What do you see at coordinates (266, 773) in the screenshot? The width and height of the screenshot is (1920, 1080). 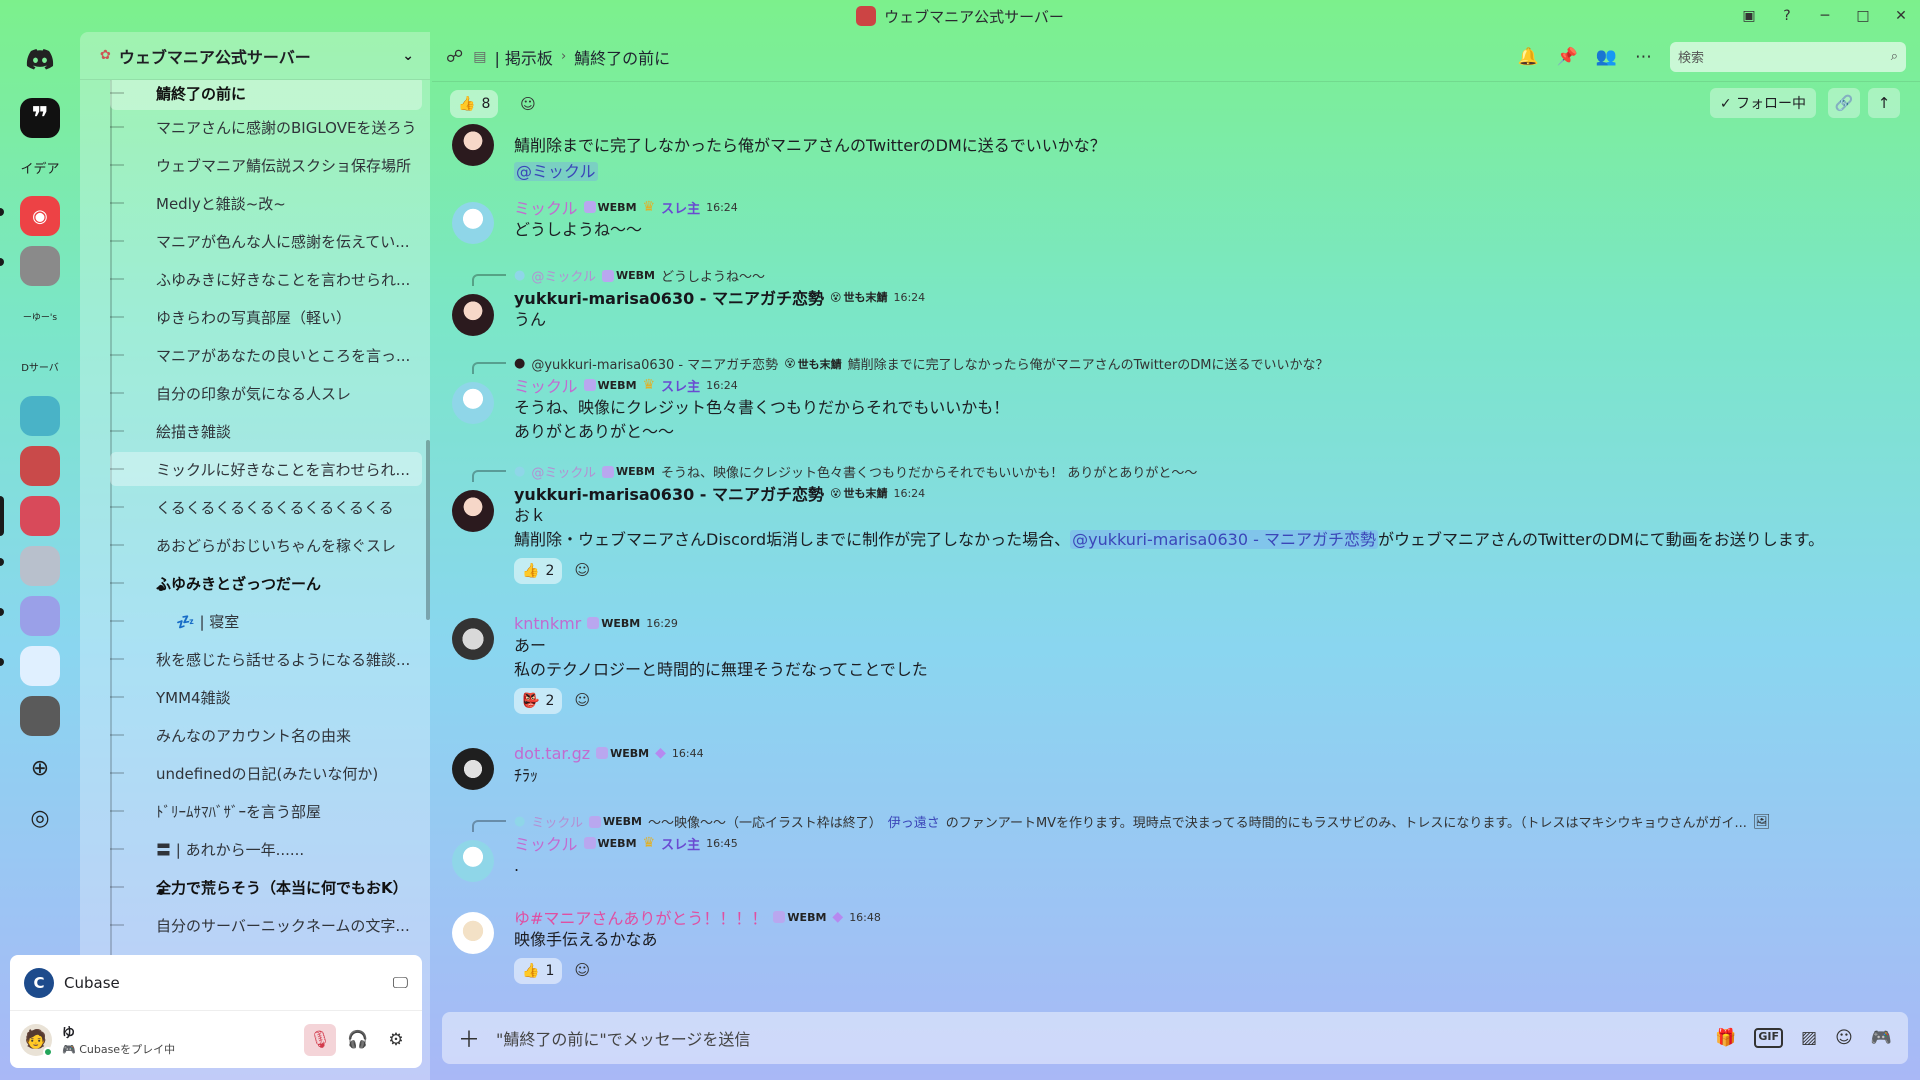 I see `thread-item: undefinedの日記(みたいな何か)` at bounding box center [266, 773].